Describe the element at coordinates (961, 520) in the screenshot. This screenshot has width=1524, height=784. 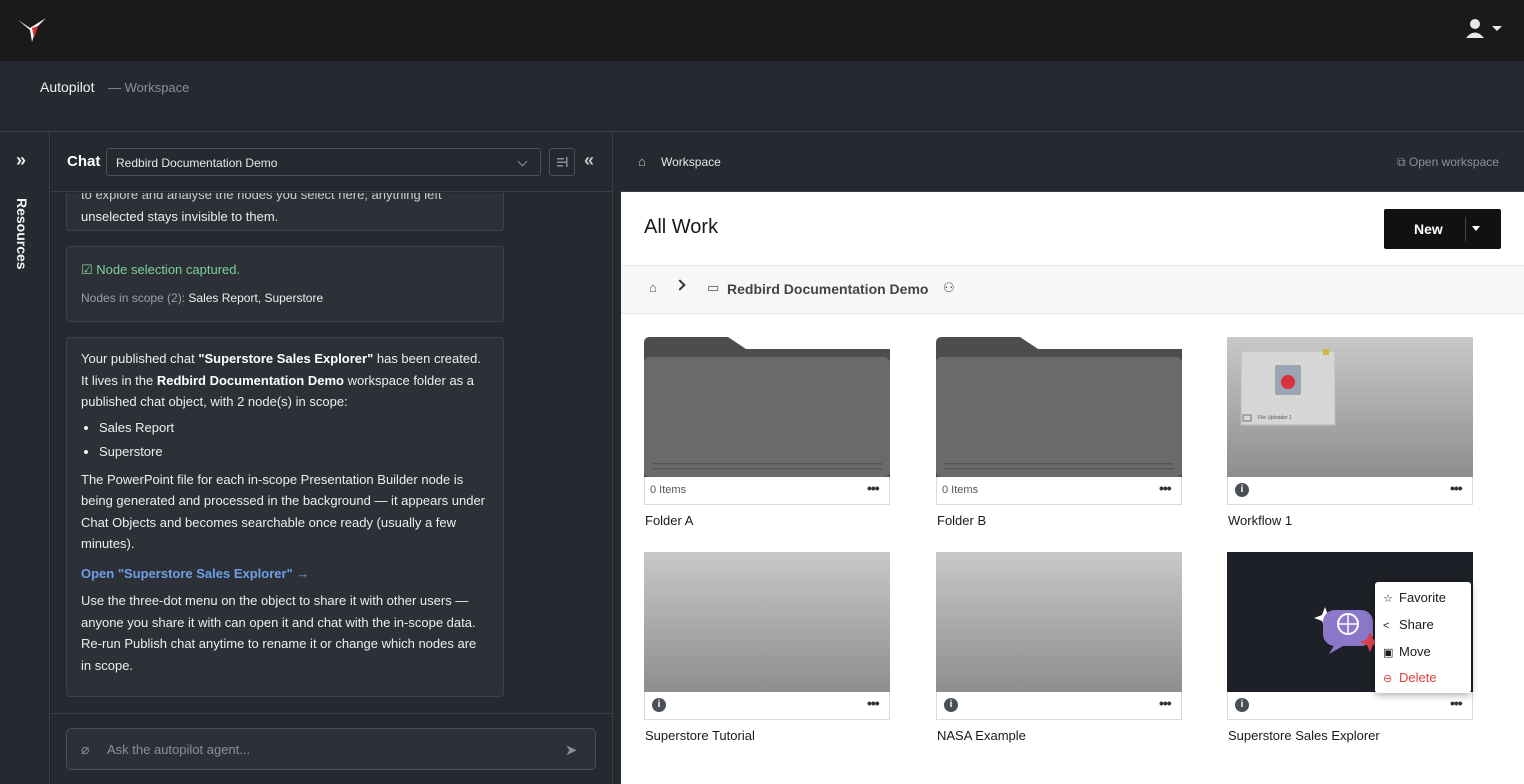
I see `tile-name: Folder B` at that location.